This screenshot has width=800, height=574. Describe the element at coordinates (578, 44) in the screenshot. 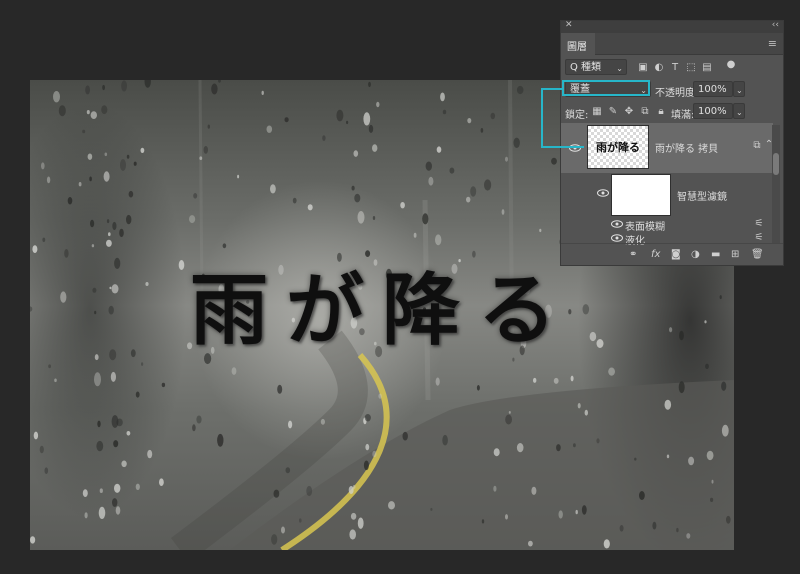

I see `tab-layers: 圖層` at that location.